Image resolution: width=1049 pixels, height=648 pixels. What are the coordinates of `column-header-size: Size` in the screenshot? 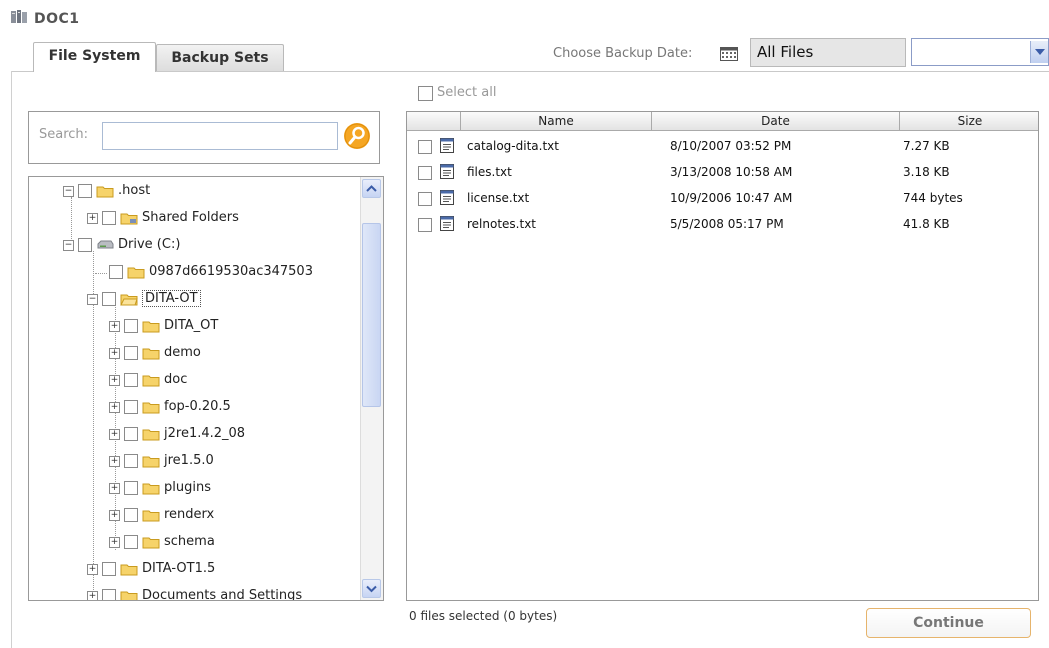 It's located at (969, 121).